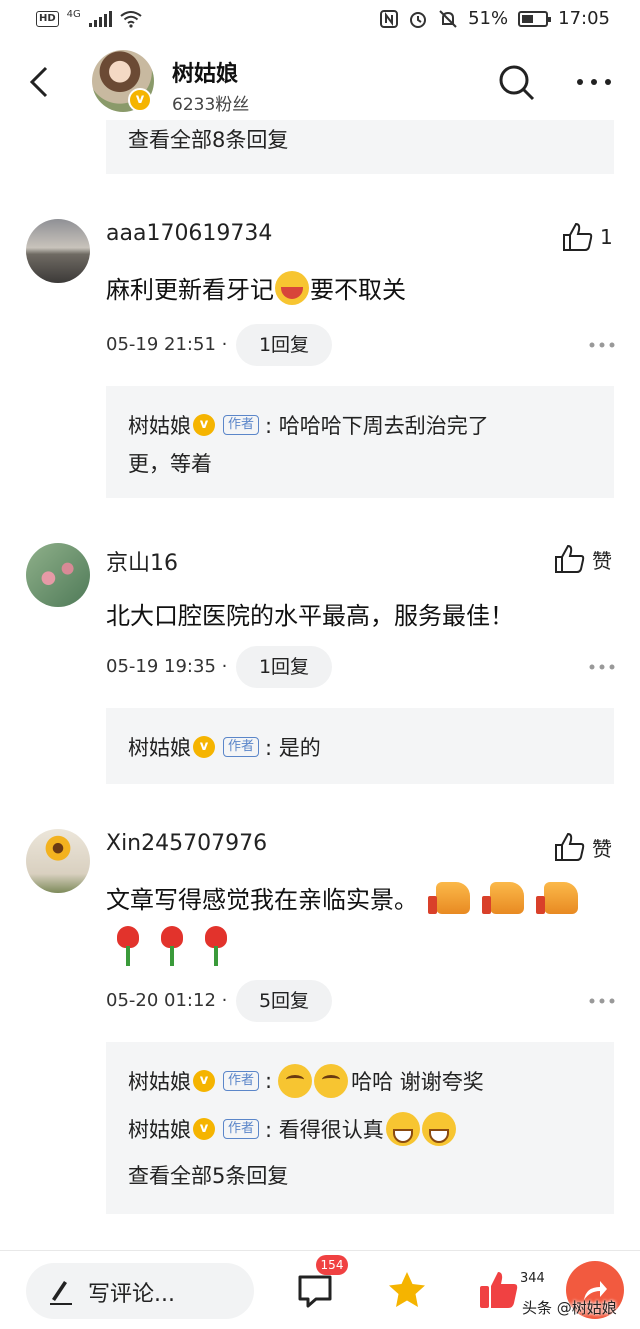 The width and height of the screenshot is (640, 1329). Describe the element at coordinates (532, 1278) in the screenshot. I see `article-like-count: 344` at that location.